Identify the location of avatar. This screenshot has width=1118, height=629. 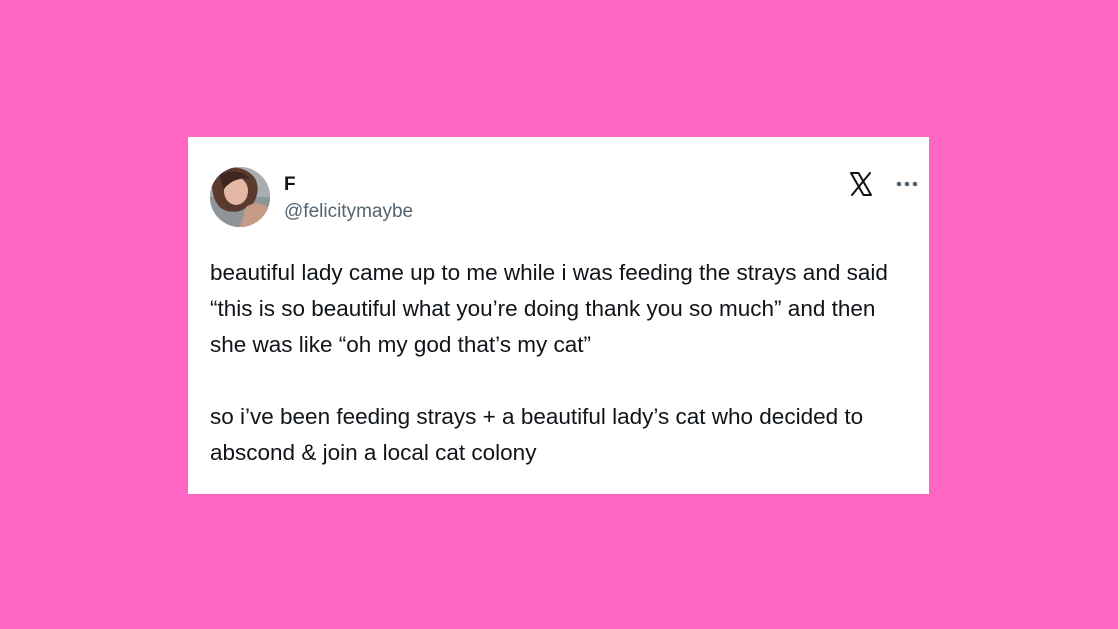
(240, 197).